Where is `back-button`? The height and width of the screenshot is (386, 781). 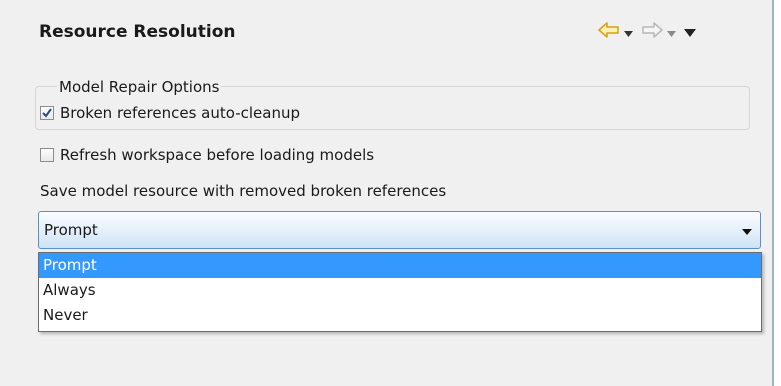
back-button is located at coordinates (615, 32).